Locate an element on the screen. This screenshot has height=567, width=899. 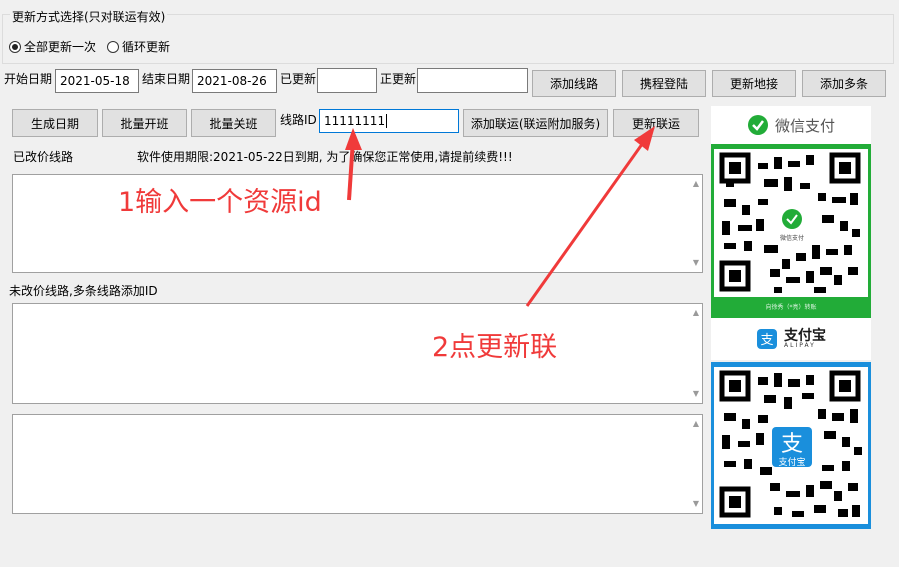
wechat-qr-code: 微信支付 is located at coordinates (791, 223).